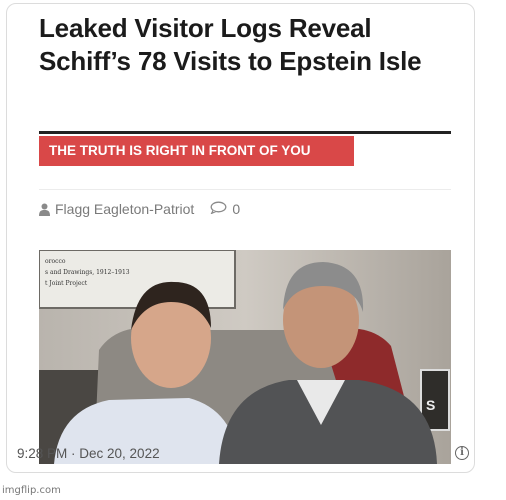 Image resolution: width=506 pixels, height=500 pixels. Describe the element at coordinates (196, 151) in the screenshot. I see `tagline-banner: THE TRUTH IS RIGHT IN FRONT OF YOU` at that location.